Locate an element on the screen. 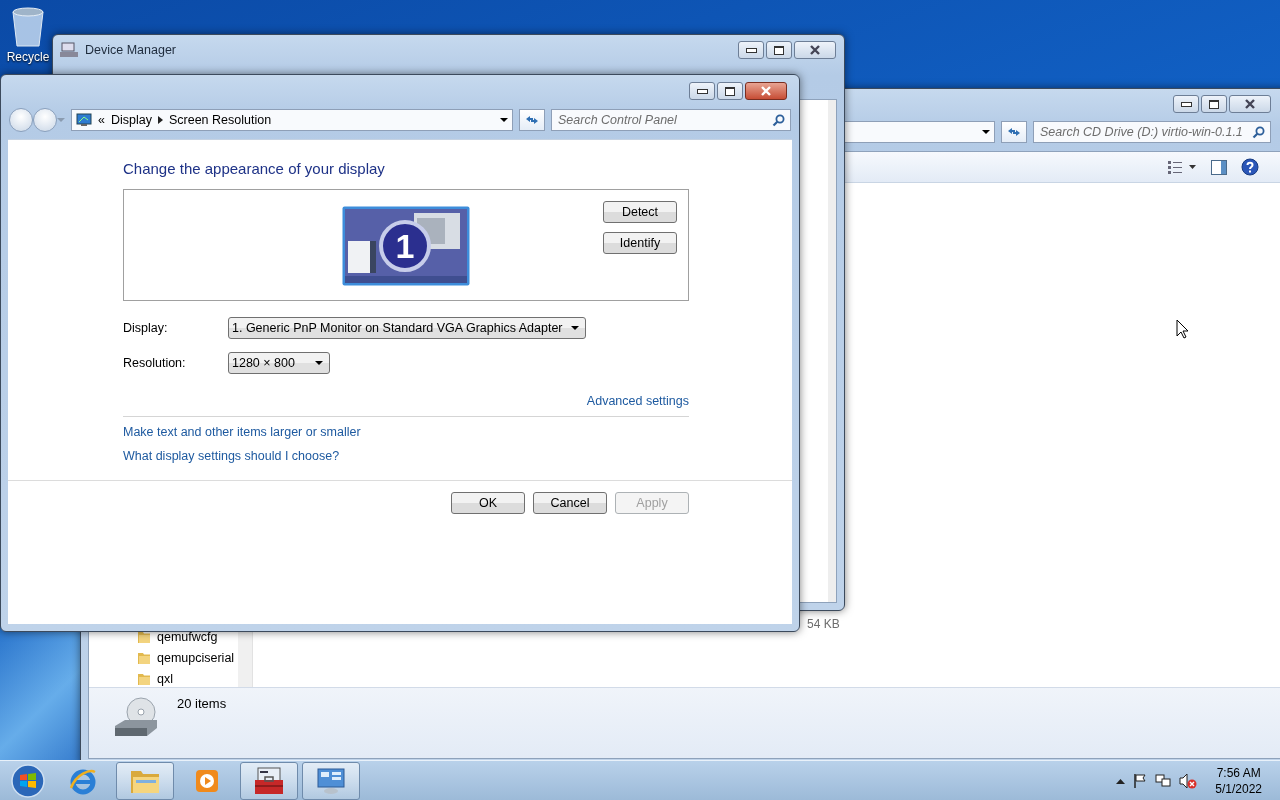  breadcrumb-item: Display is located at coordinates (131, 120).